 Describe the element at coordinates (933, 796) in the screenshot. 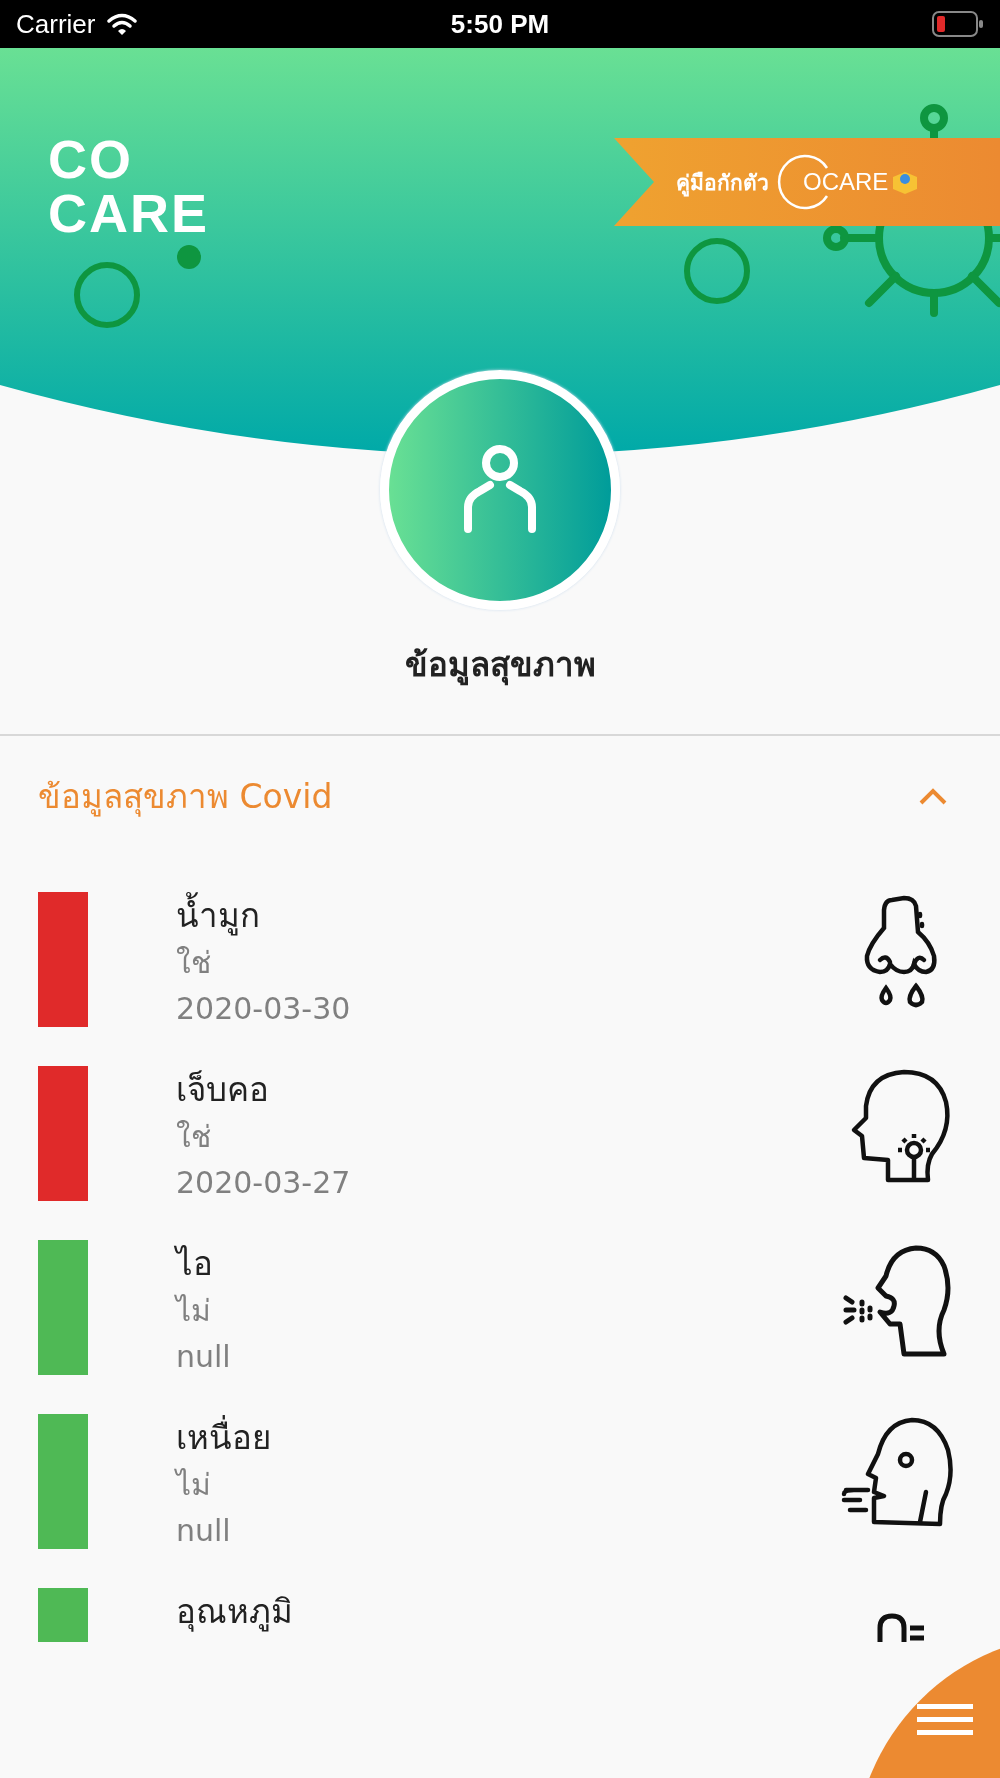

I see `collapse-icon` at that location.